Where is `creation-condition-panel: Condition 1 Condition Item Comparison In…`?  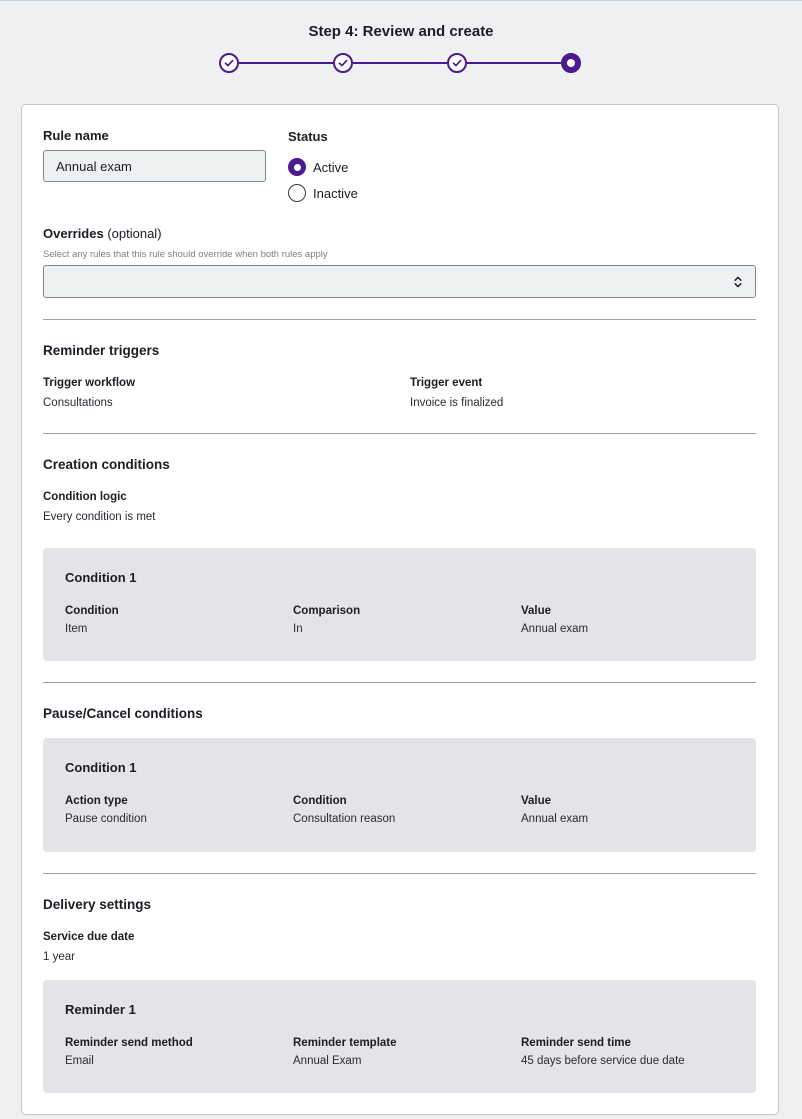 creation-condition-panel: Condition 1 Condition Item Comparison In… is located at coordinates (399, 604).